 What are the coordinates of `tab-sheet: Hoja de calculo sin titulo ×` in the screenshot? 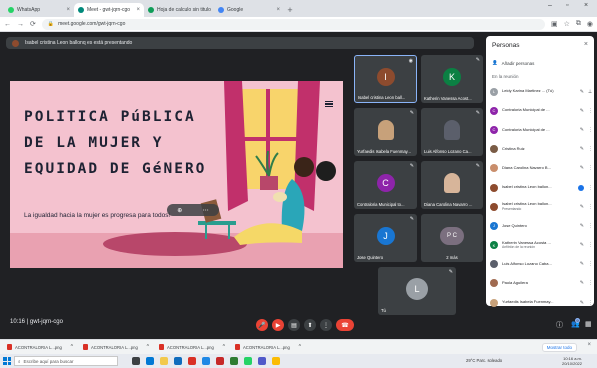 It's located at (179, 10).